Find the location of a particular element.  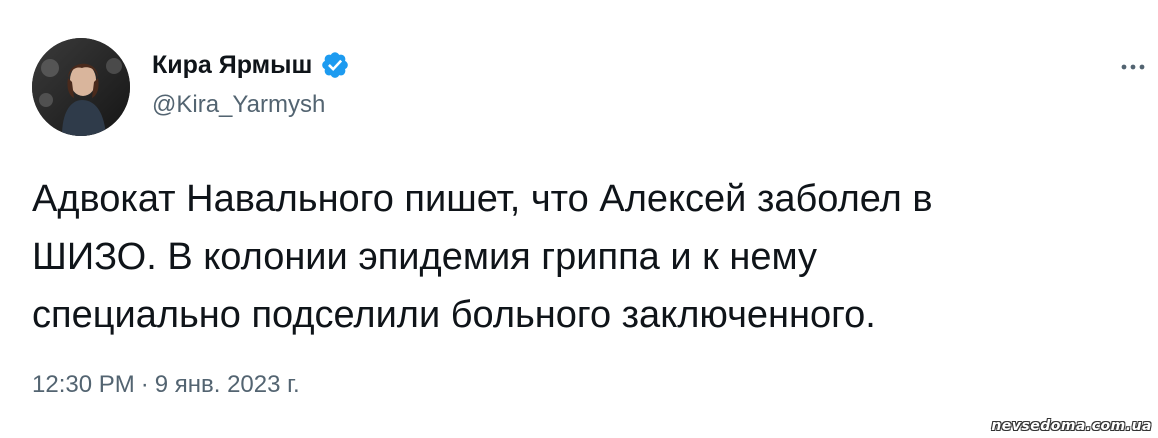

watermark: nevsedoma.com.ua is located at coordinates (1071, 426).